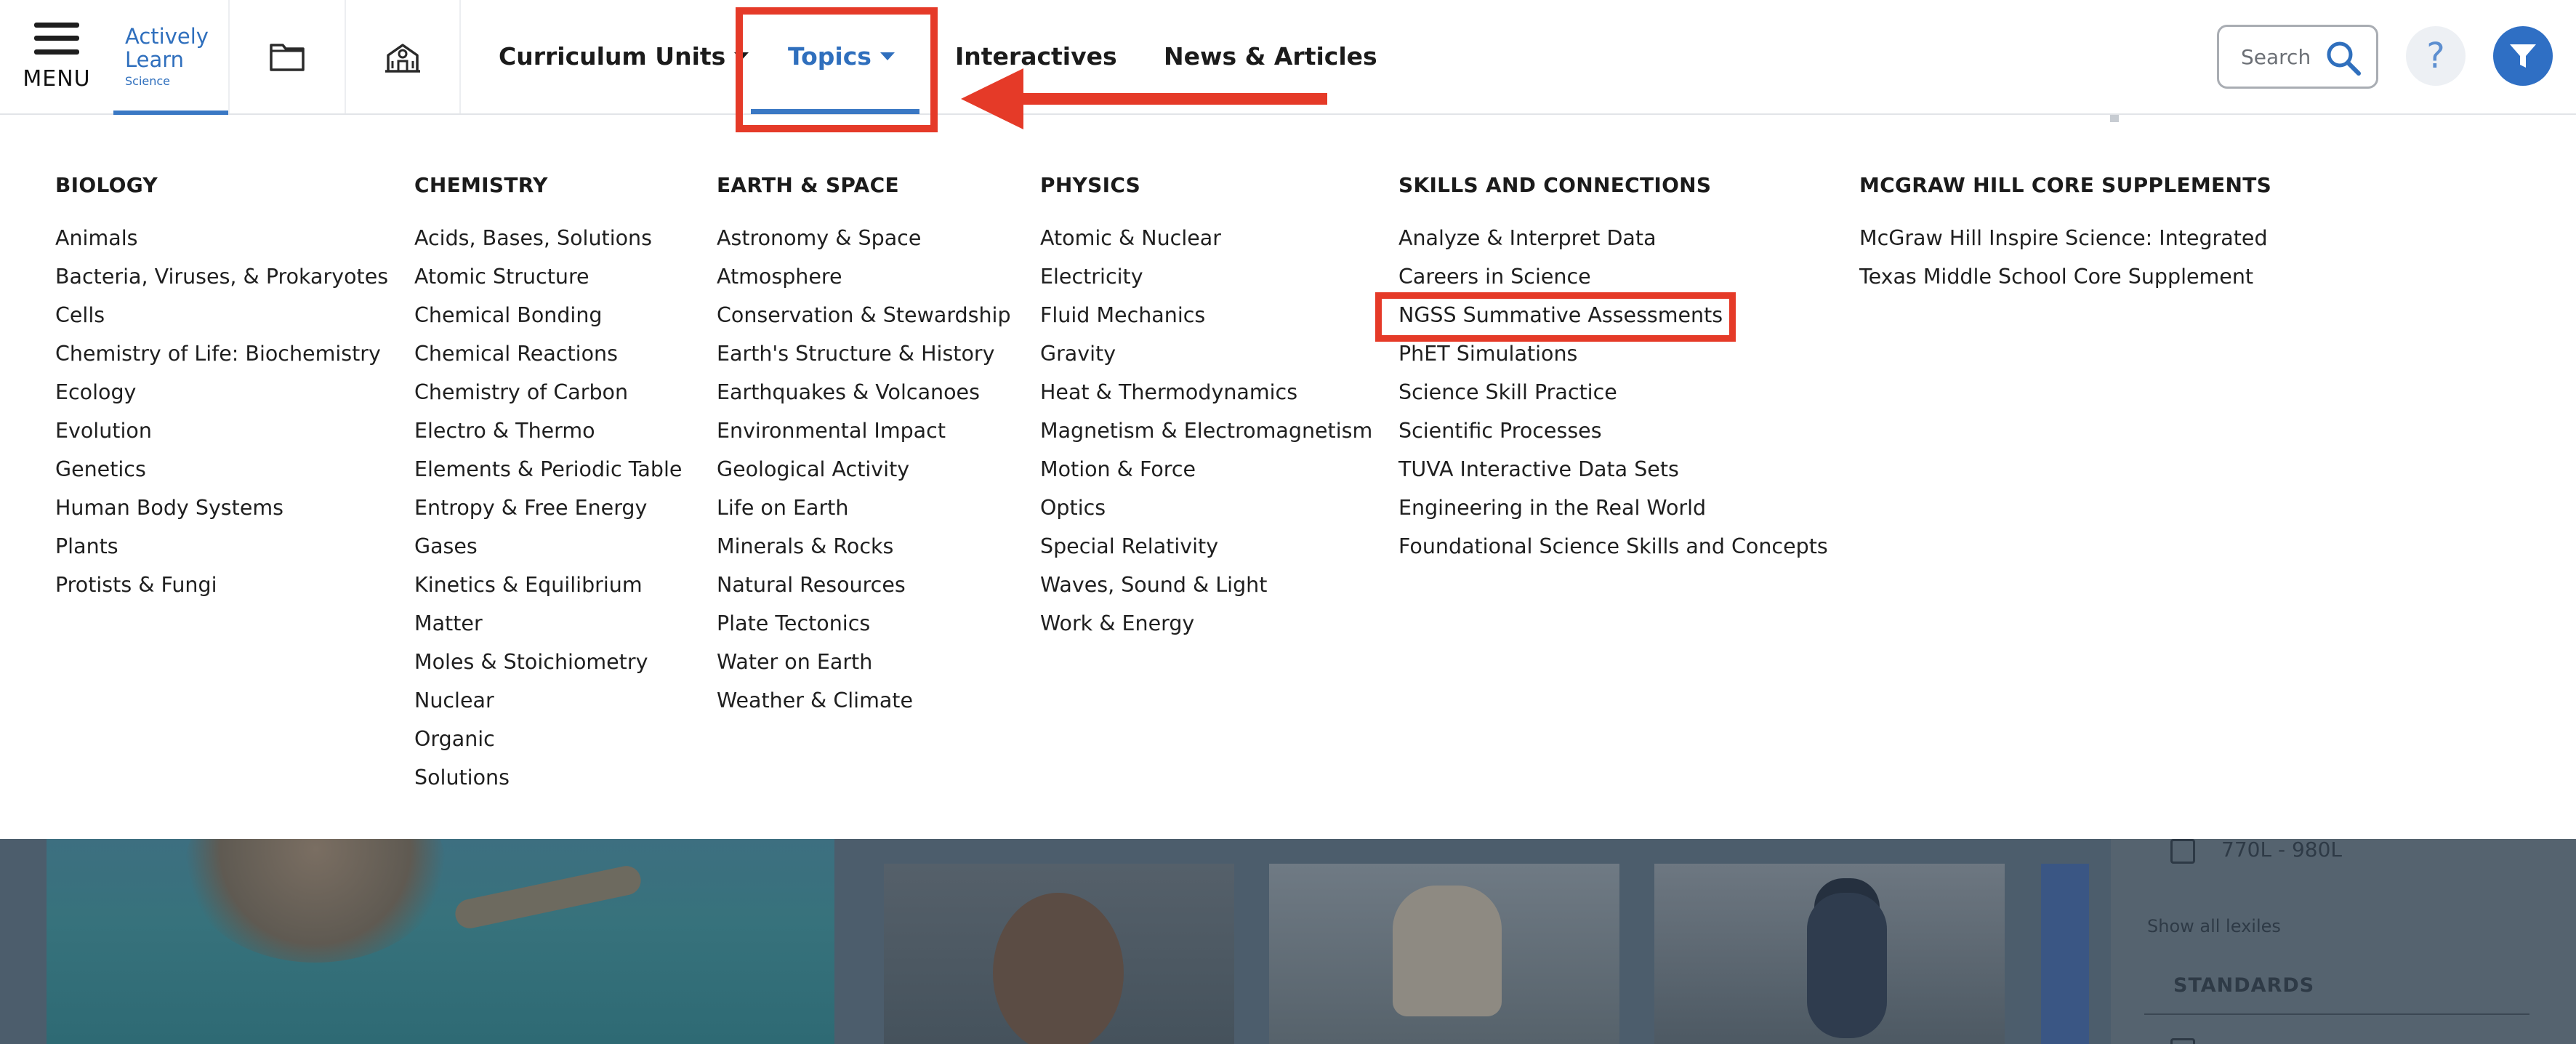 This screenshot has height=1044, width=2576. What do you see at coordinates (548, 243) in the screenshot?
I see `topic-link: Acids, Bases, Solutions` at bounding box center [548, 243].